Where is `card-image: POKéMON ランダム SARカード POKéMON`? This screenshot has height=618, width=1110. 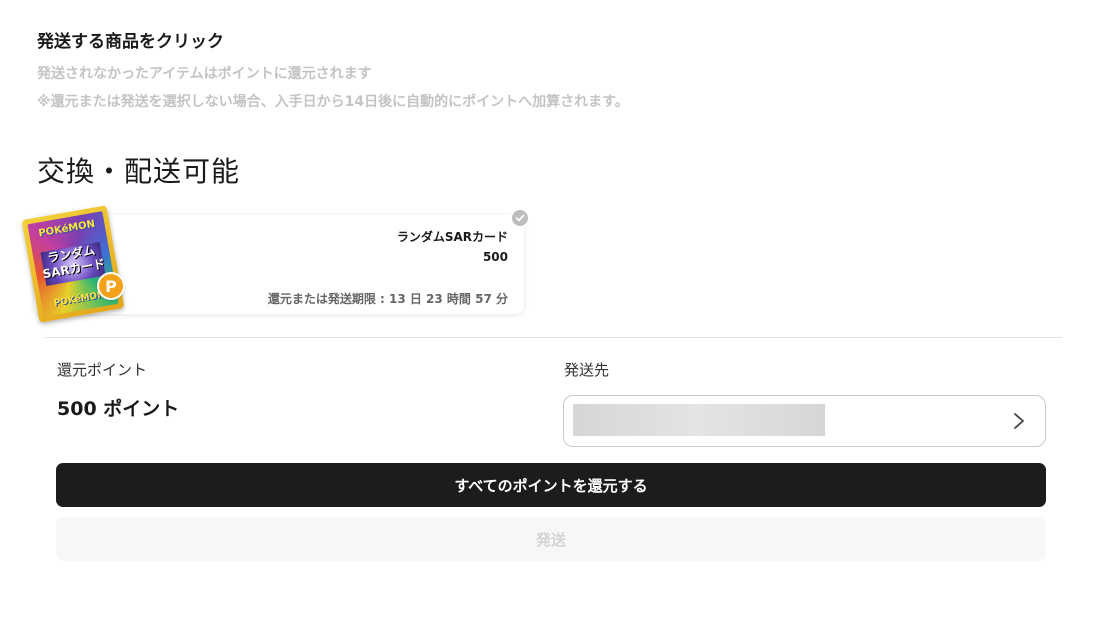
card-image: POKéMON ランダム SARカード POKéMON is located at coordinates (73, 264).